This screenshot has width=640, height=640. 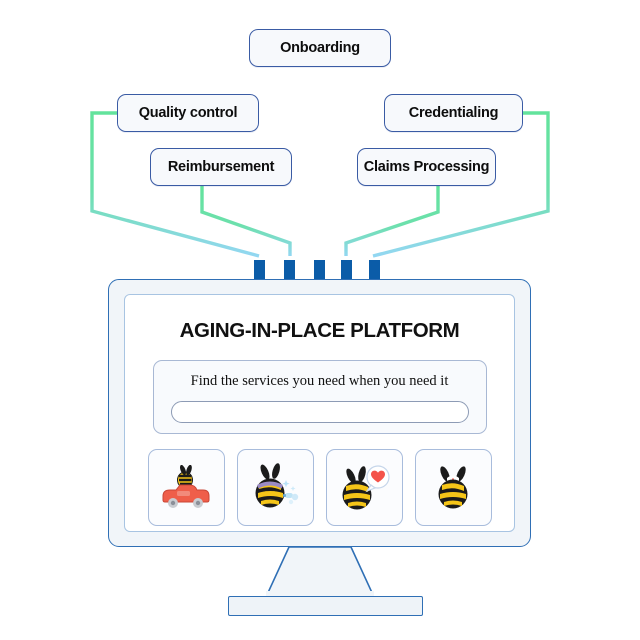 I want to click on node-reimbursement-label: Reimbursement, so click(x=221, y=167).